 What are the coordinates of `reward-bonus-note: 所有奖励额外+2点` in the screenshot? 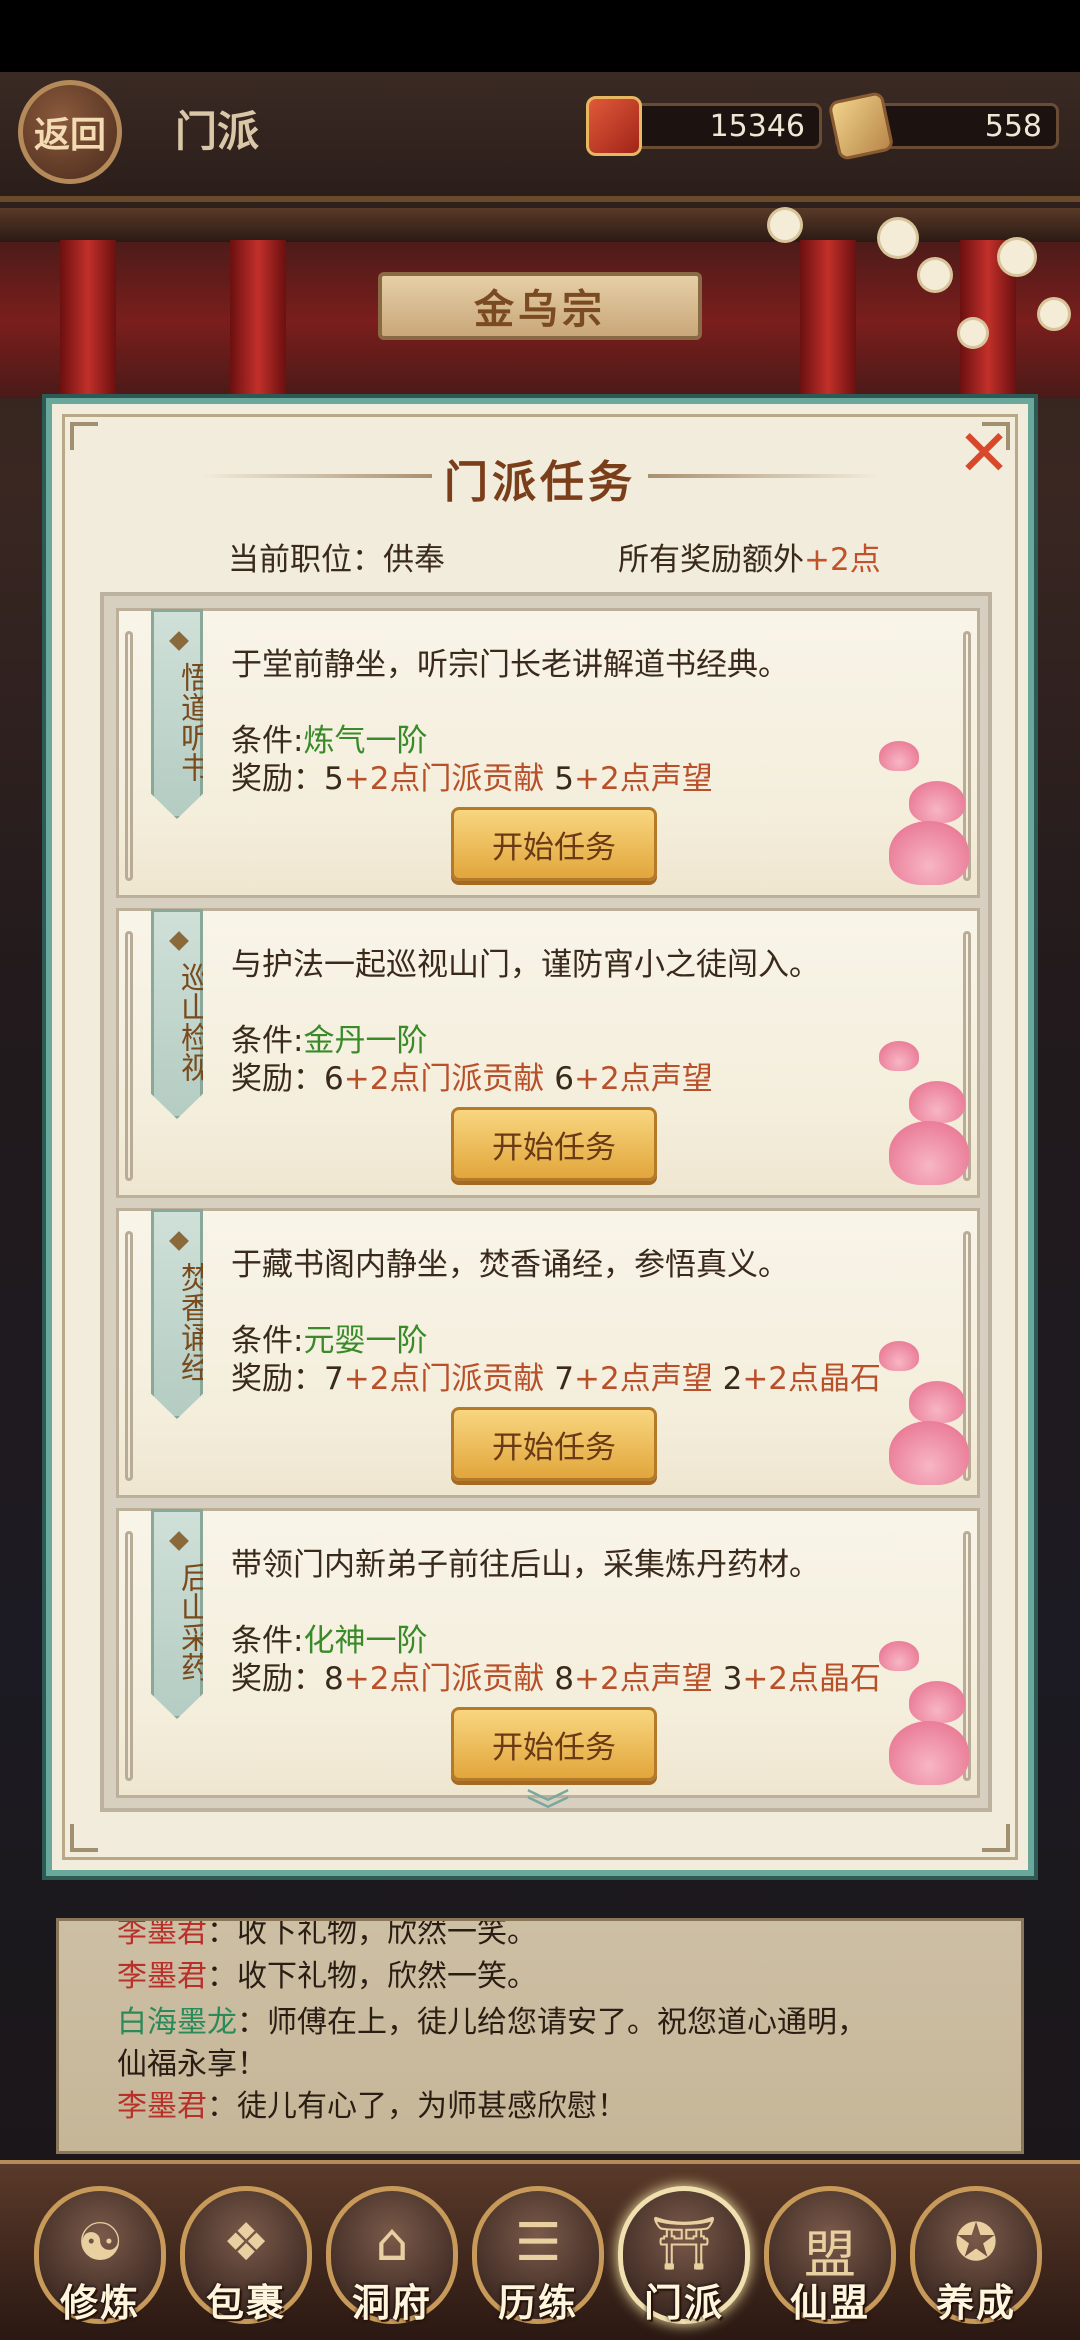 It's located at (749, 556).